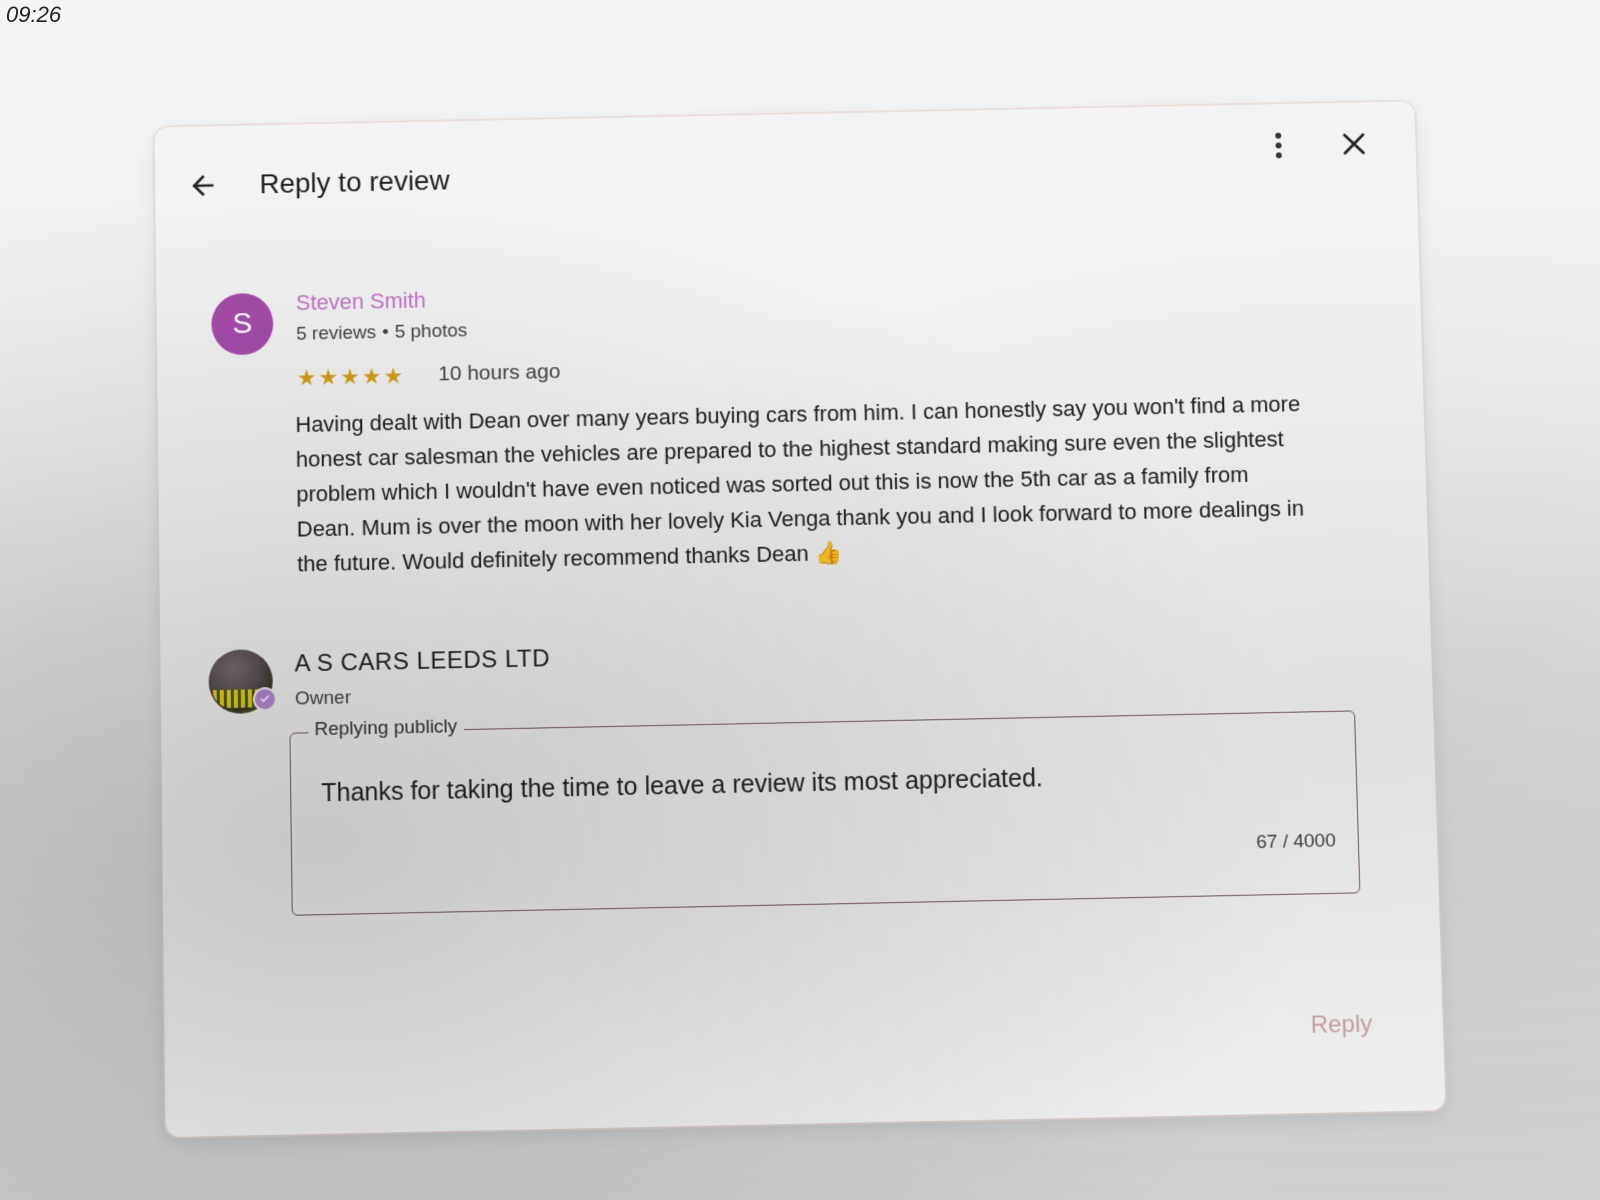  I want to click on more-options-button, so click(1278, 145).